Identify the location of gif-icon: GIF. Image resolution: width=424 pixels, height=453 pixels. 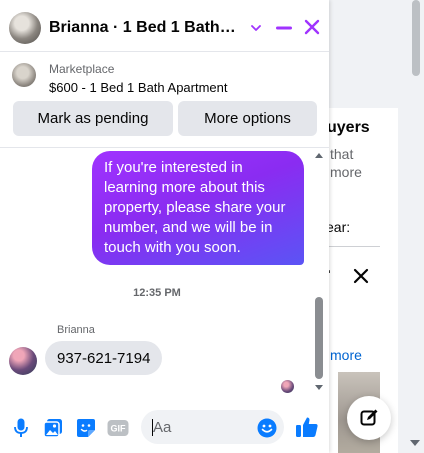
(118, 428).